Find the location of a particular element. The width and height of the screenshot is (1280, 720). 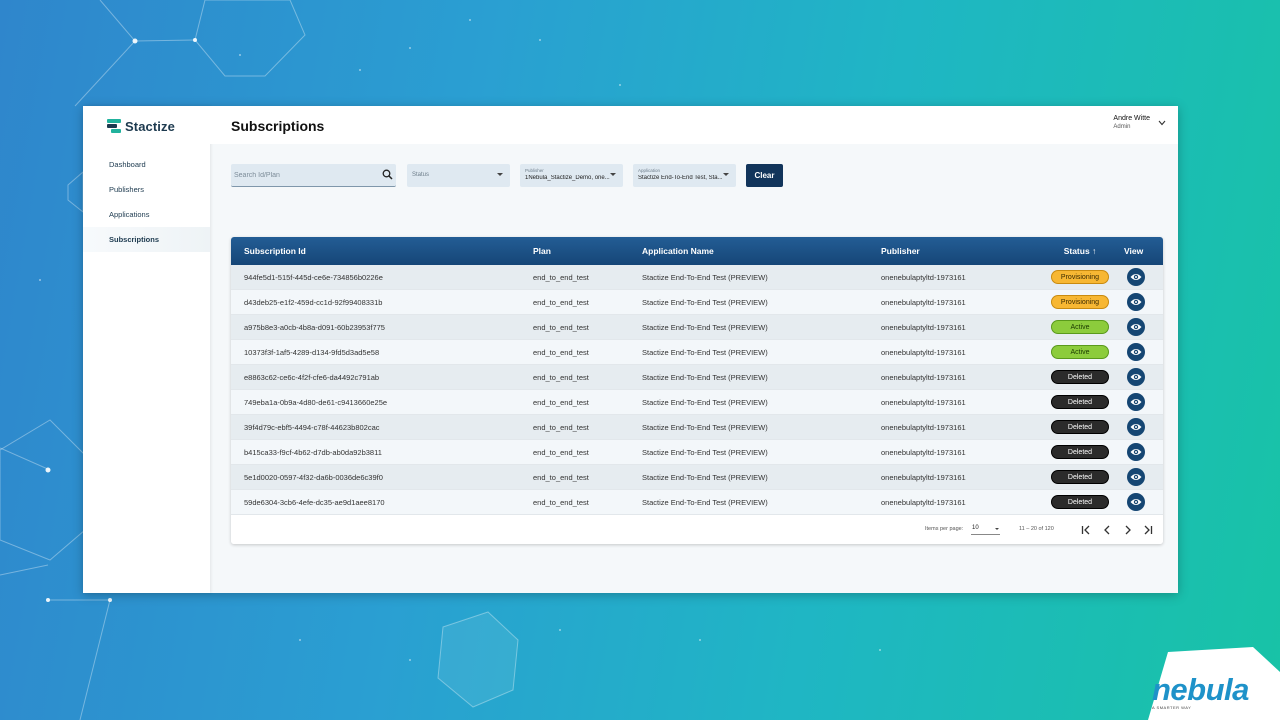

column-header-application-name: Application Name is located at coordinates (678, 251).